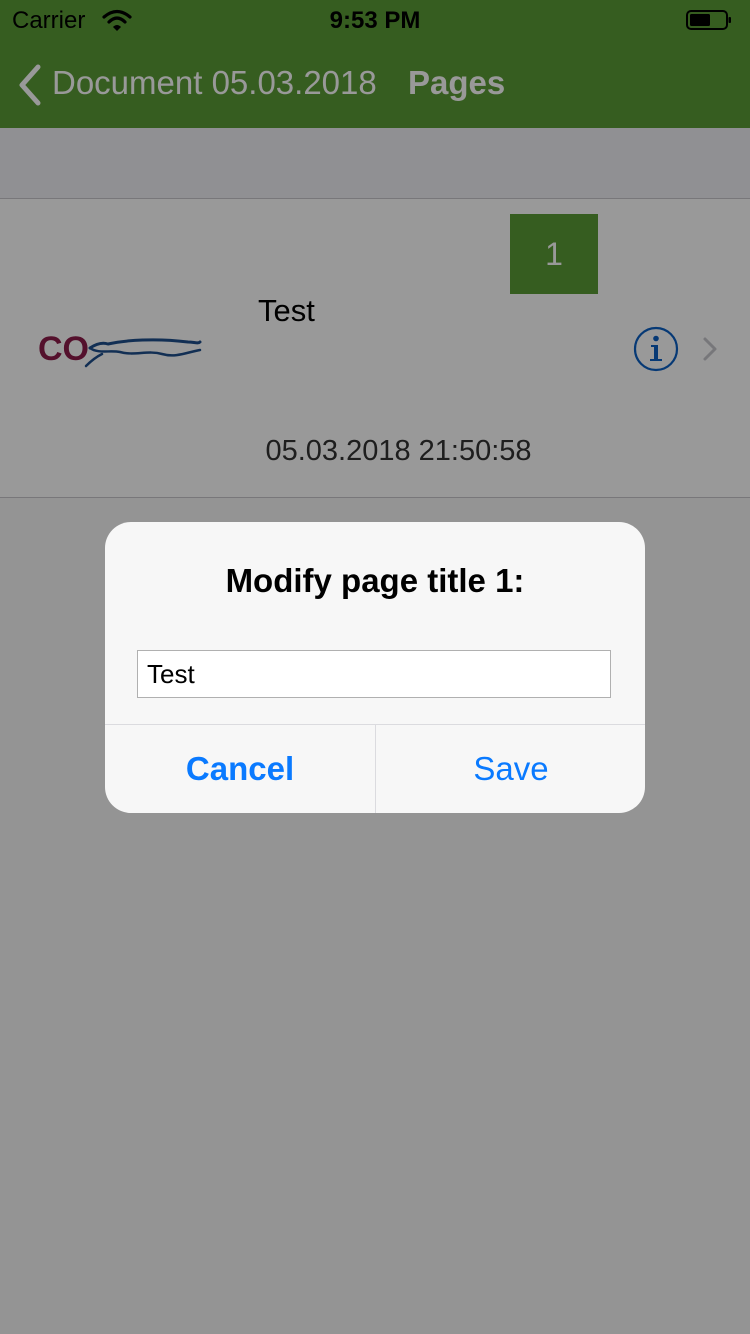 The width and height of the screenshot is (750, 1334). What do you see at coordinates (240, 769) in the screenshot?
I see `cancel-button: Cancel` at bounding box center [240, 769].